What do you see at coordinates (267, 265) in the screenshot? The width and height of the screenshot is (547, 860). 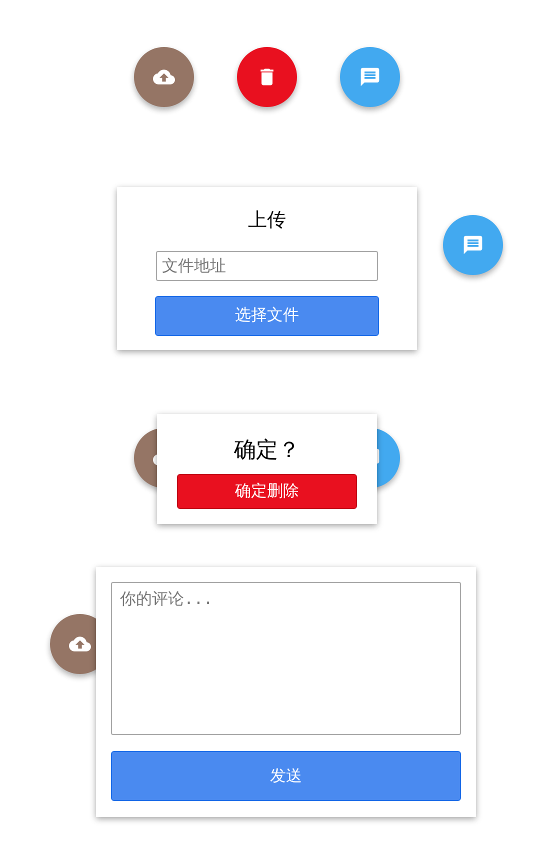 I see `file-path-field: 文件地址` at bounding box center [267, 265].